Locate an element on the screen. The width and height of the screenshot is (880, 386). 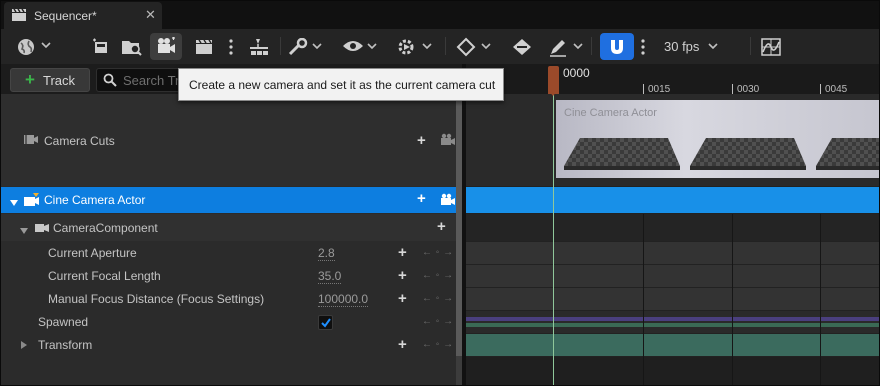
search-icon is located at coordinates (110, 81).